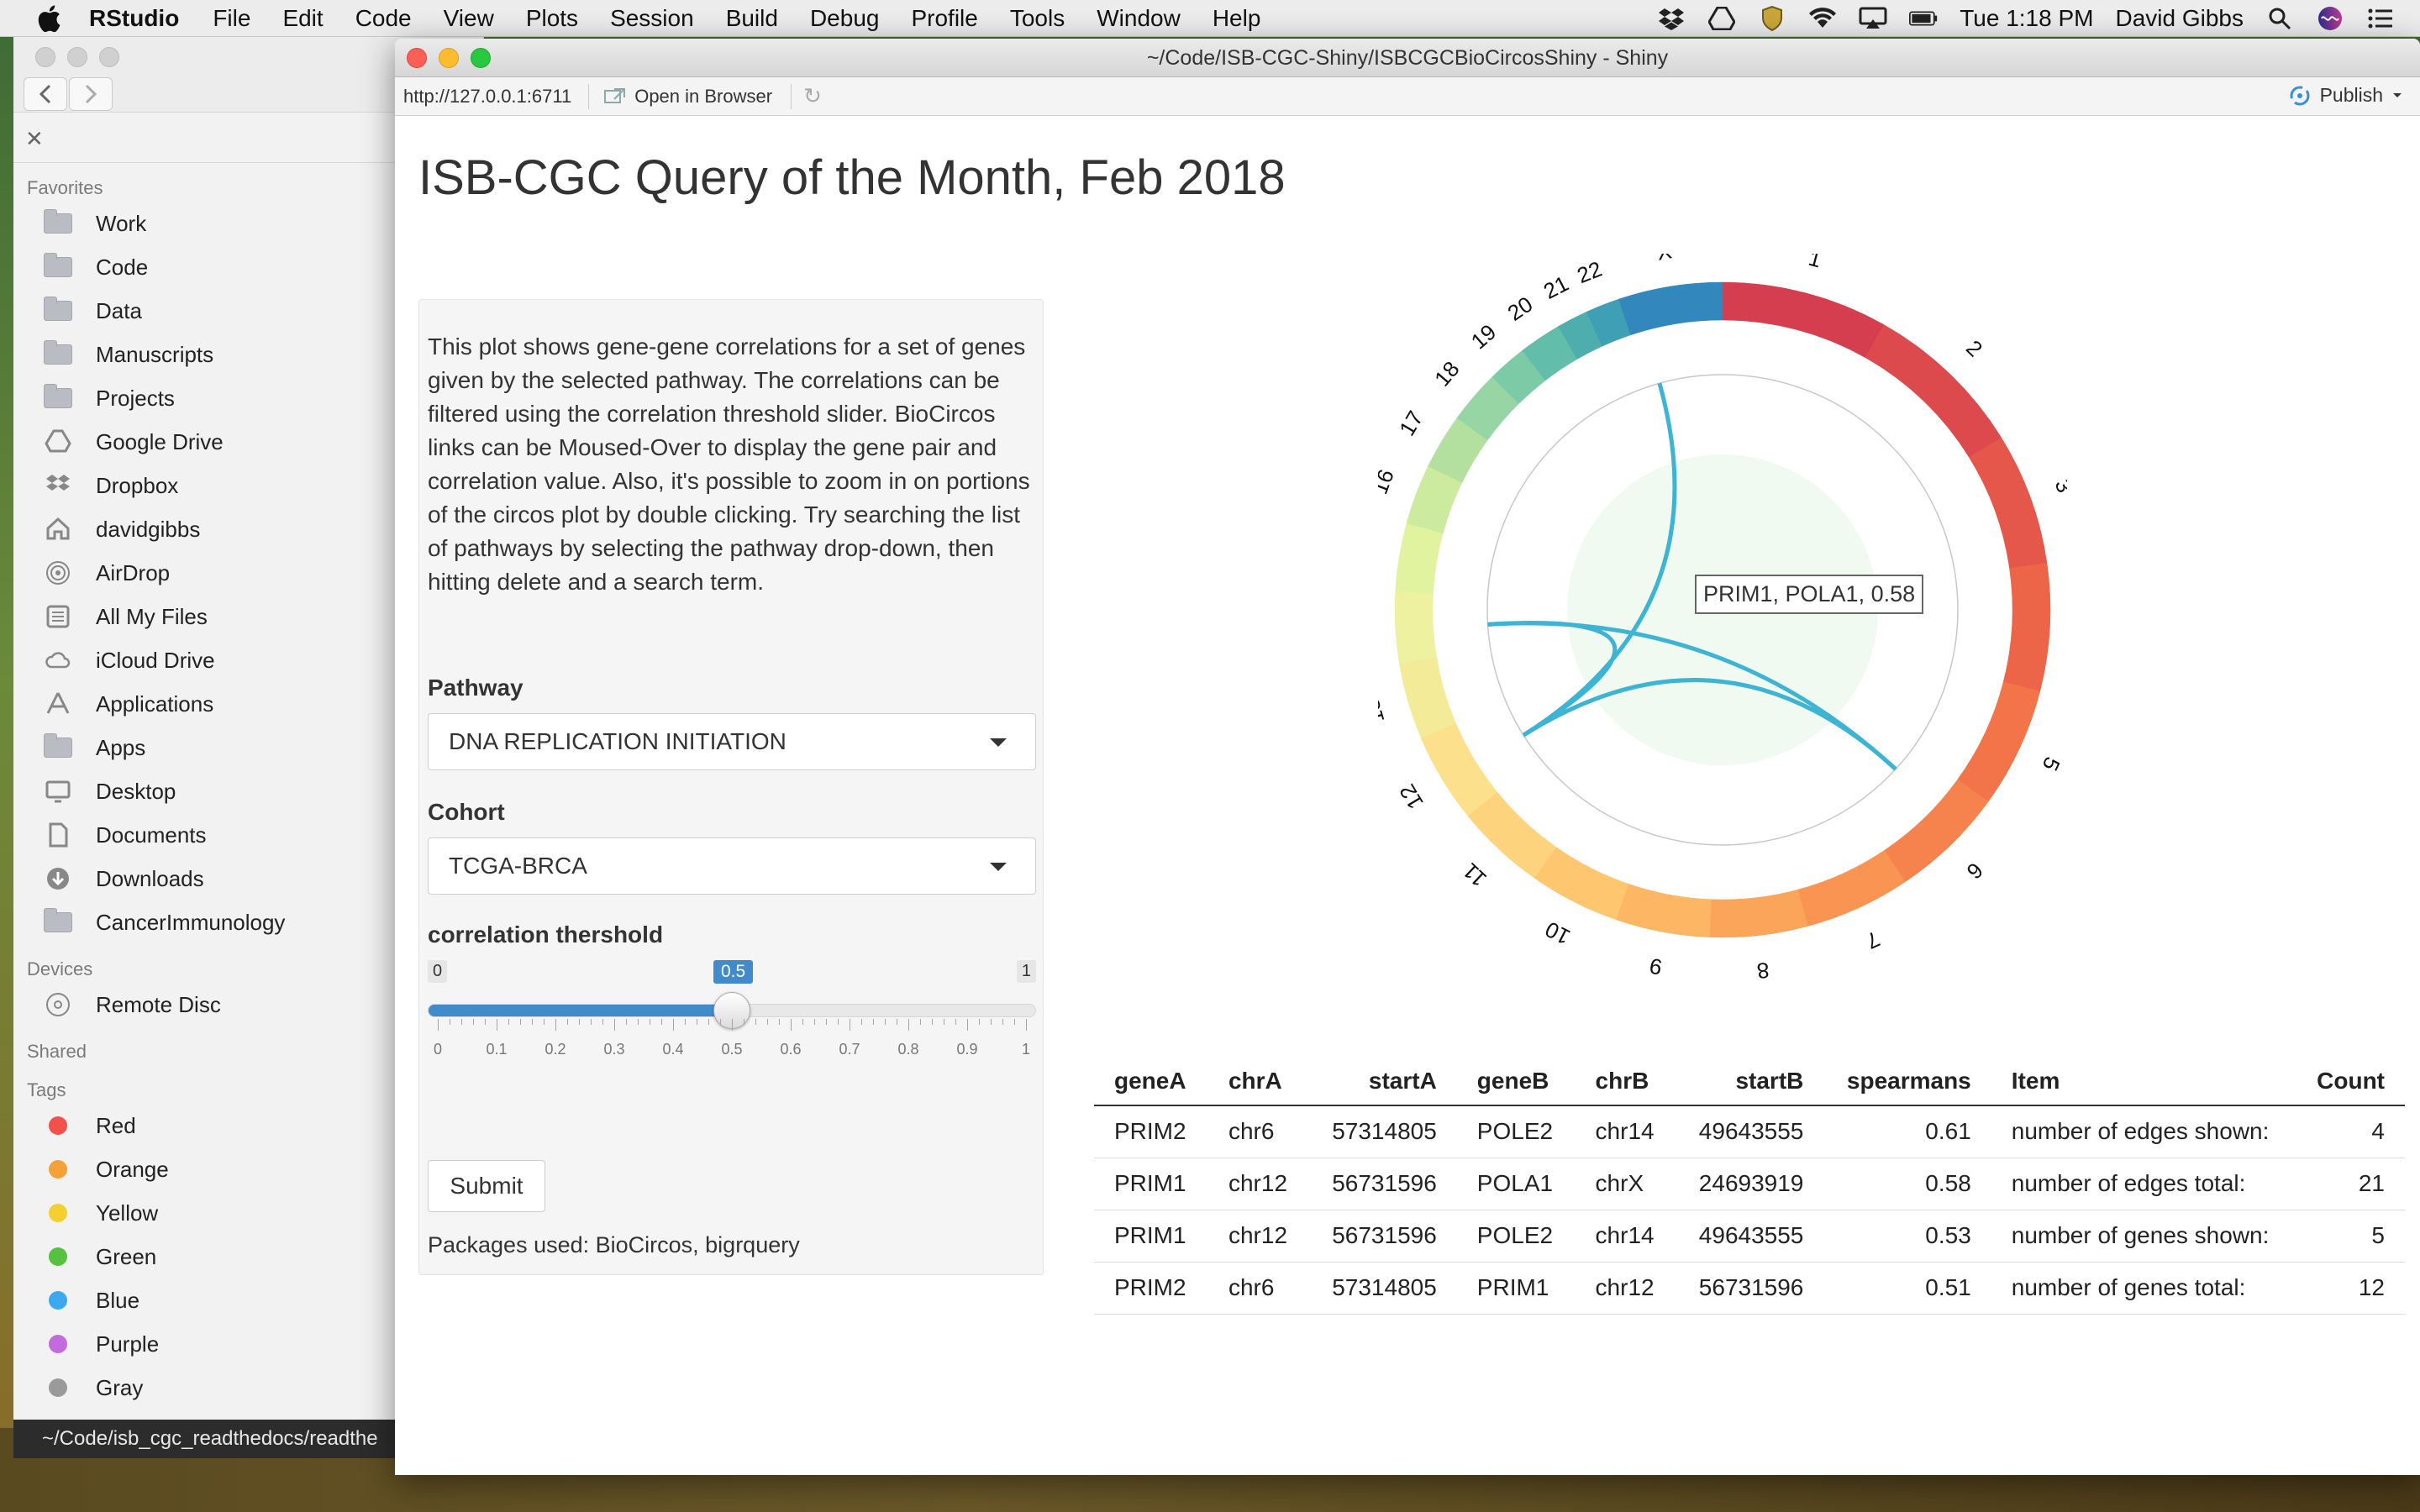  I want to click on chromosome-label: 7, so click(1873, 940).